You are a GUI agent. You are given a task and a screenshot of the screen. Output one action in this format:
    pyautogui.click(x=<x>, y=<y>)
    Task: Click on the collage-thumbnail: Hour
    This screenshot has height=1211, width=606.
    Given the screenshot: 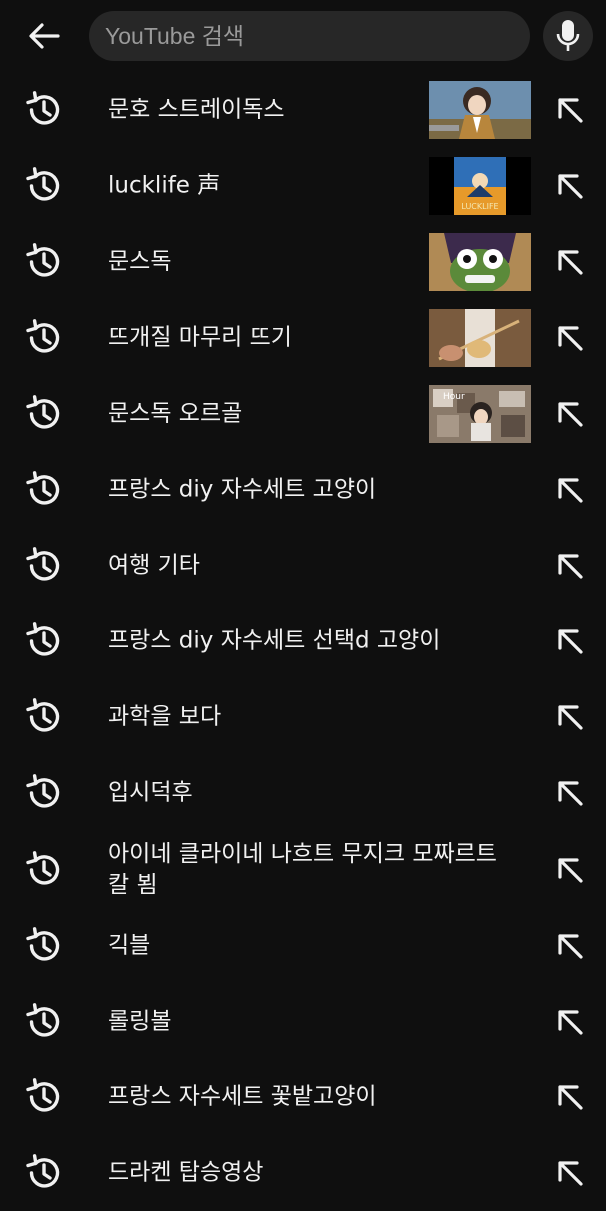 What is the action you would take?
    pyautogui.click(x=480, y=414)
    